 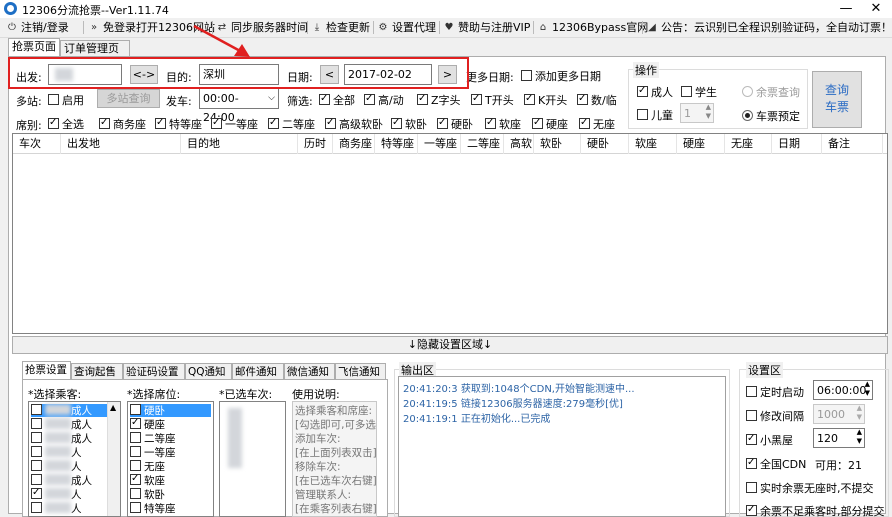 What do you see at coordinates (170, 452) in the screenshot?
I see `seat-item: 一等座` at bounding box center [170, 452].